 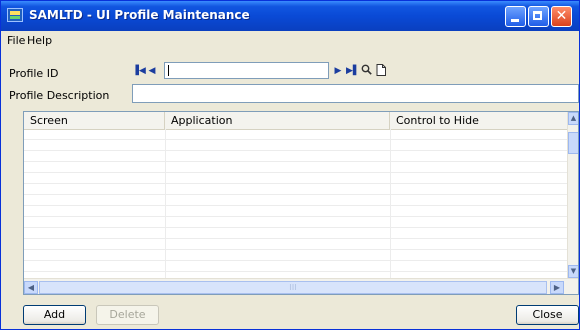 I want to click on close-window-button: ✕, so click(x=561, y=16).